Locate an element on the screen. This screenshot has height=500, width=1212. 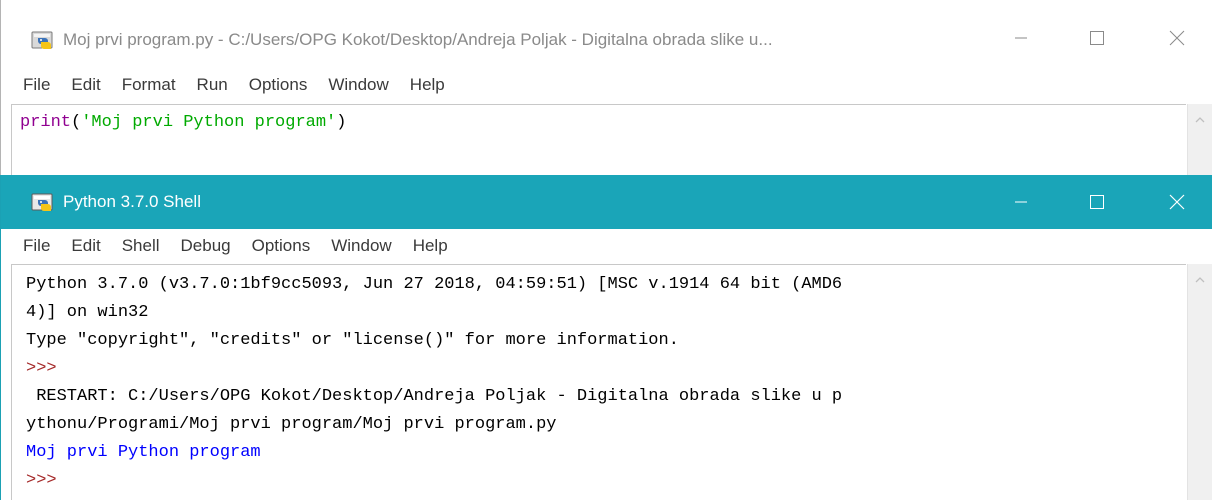
editor-minimize-button is located at coordinates (1021, 38).